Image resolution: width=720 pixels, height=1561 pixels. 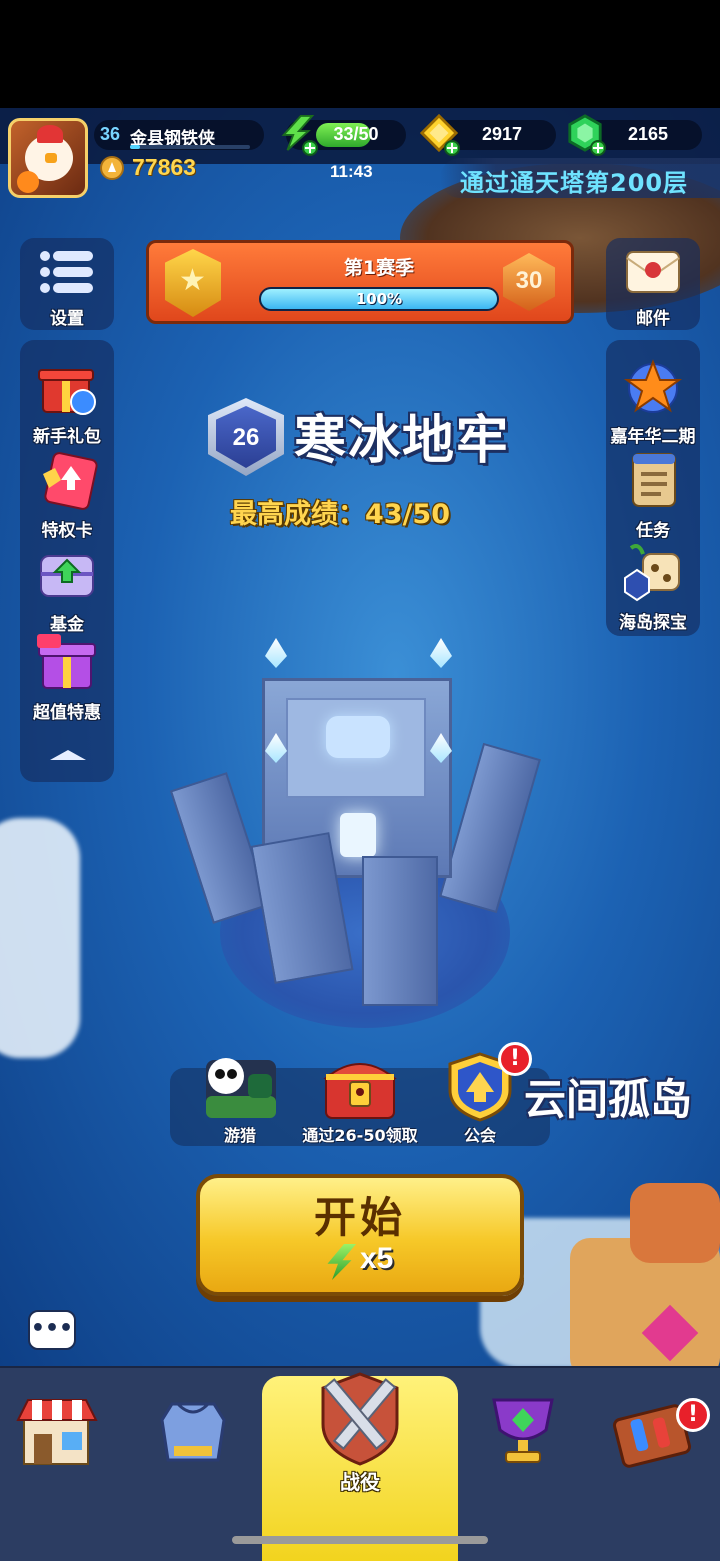 What do you see at coordinates (502, 134) in the screenshot?
I see `gold-value: 2917` at bounding box center [502, 134].